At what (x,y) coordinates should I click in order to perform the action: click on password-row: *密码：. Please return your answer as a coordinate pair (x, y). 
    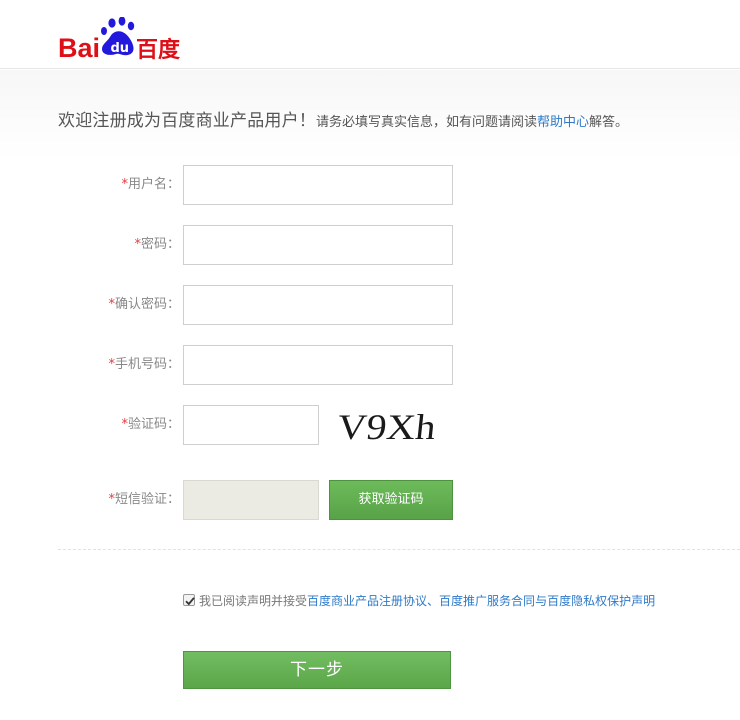
    Looking at the image, I should click on (370, 245).